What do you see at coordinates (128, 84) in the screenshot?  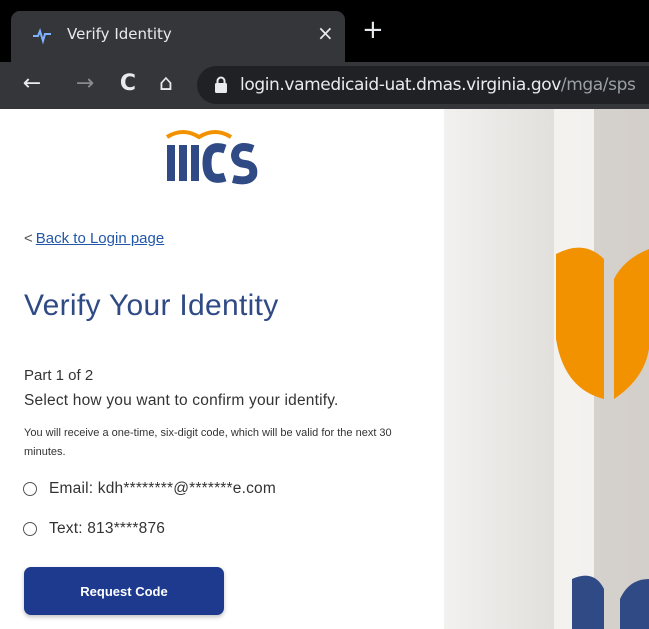 I see `reload-icon: C` at bounding box center [128, 84].